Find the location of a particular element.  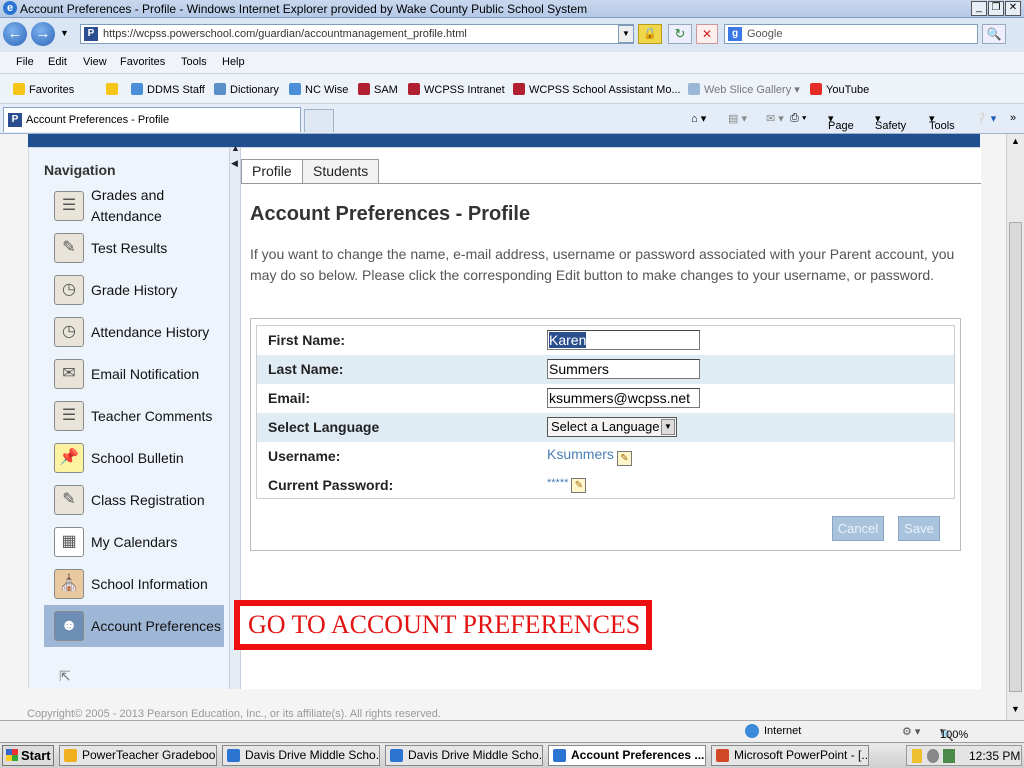

fav-sam: SAM is located at coordinates (378, 89).